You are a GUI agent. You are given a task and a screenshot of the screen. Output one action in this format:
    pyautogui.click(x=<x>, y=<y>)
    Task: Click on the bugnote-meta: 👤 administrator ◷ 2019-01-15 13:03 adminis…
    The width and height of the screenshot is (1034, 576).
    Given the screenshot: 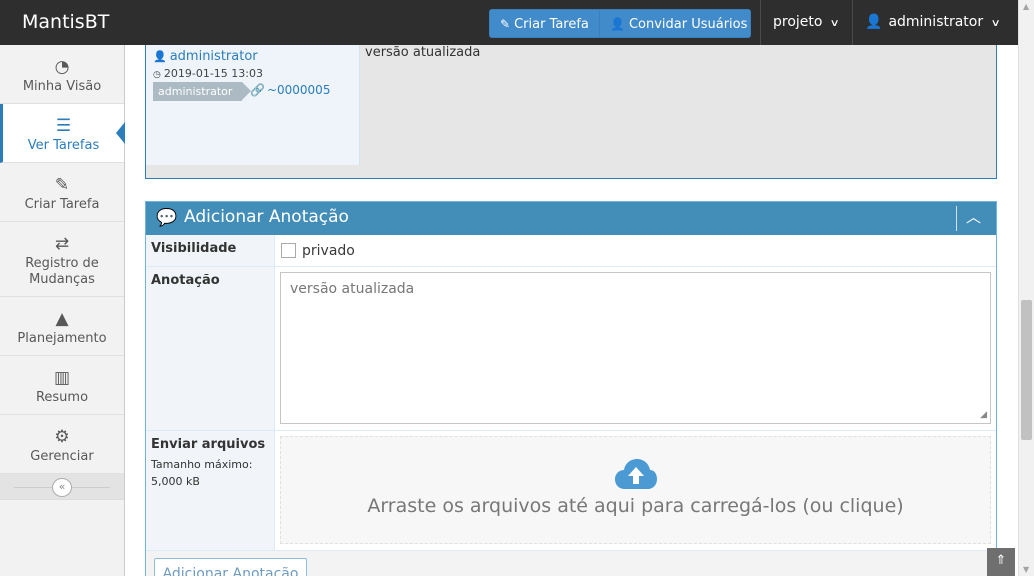 What is the action you would take?
    pyautogui.click(x=253, y=105)
    